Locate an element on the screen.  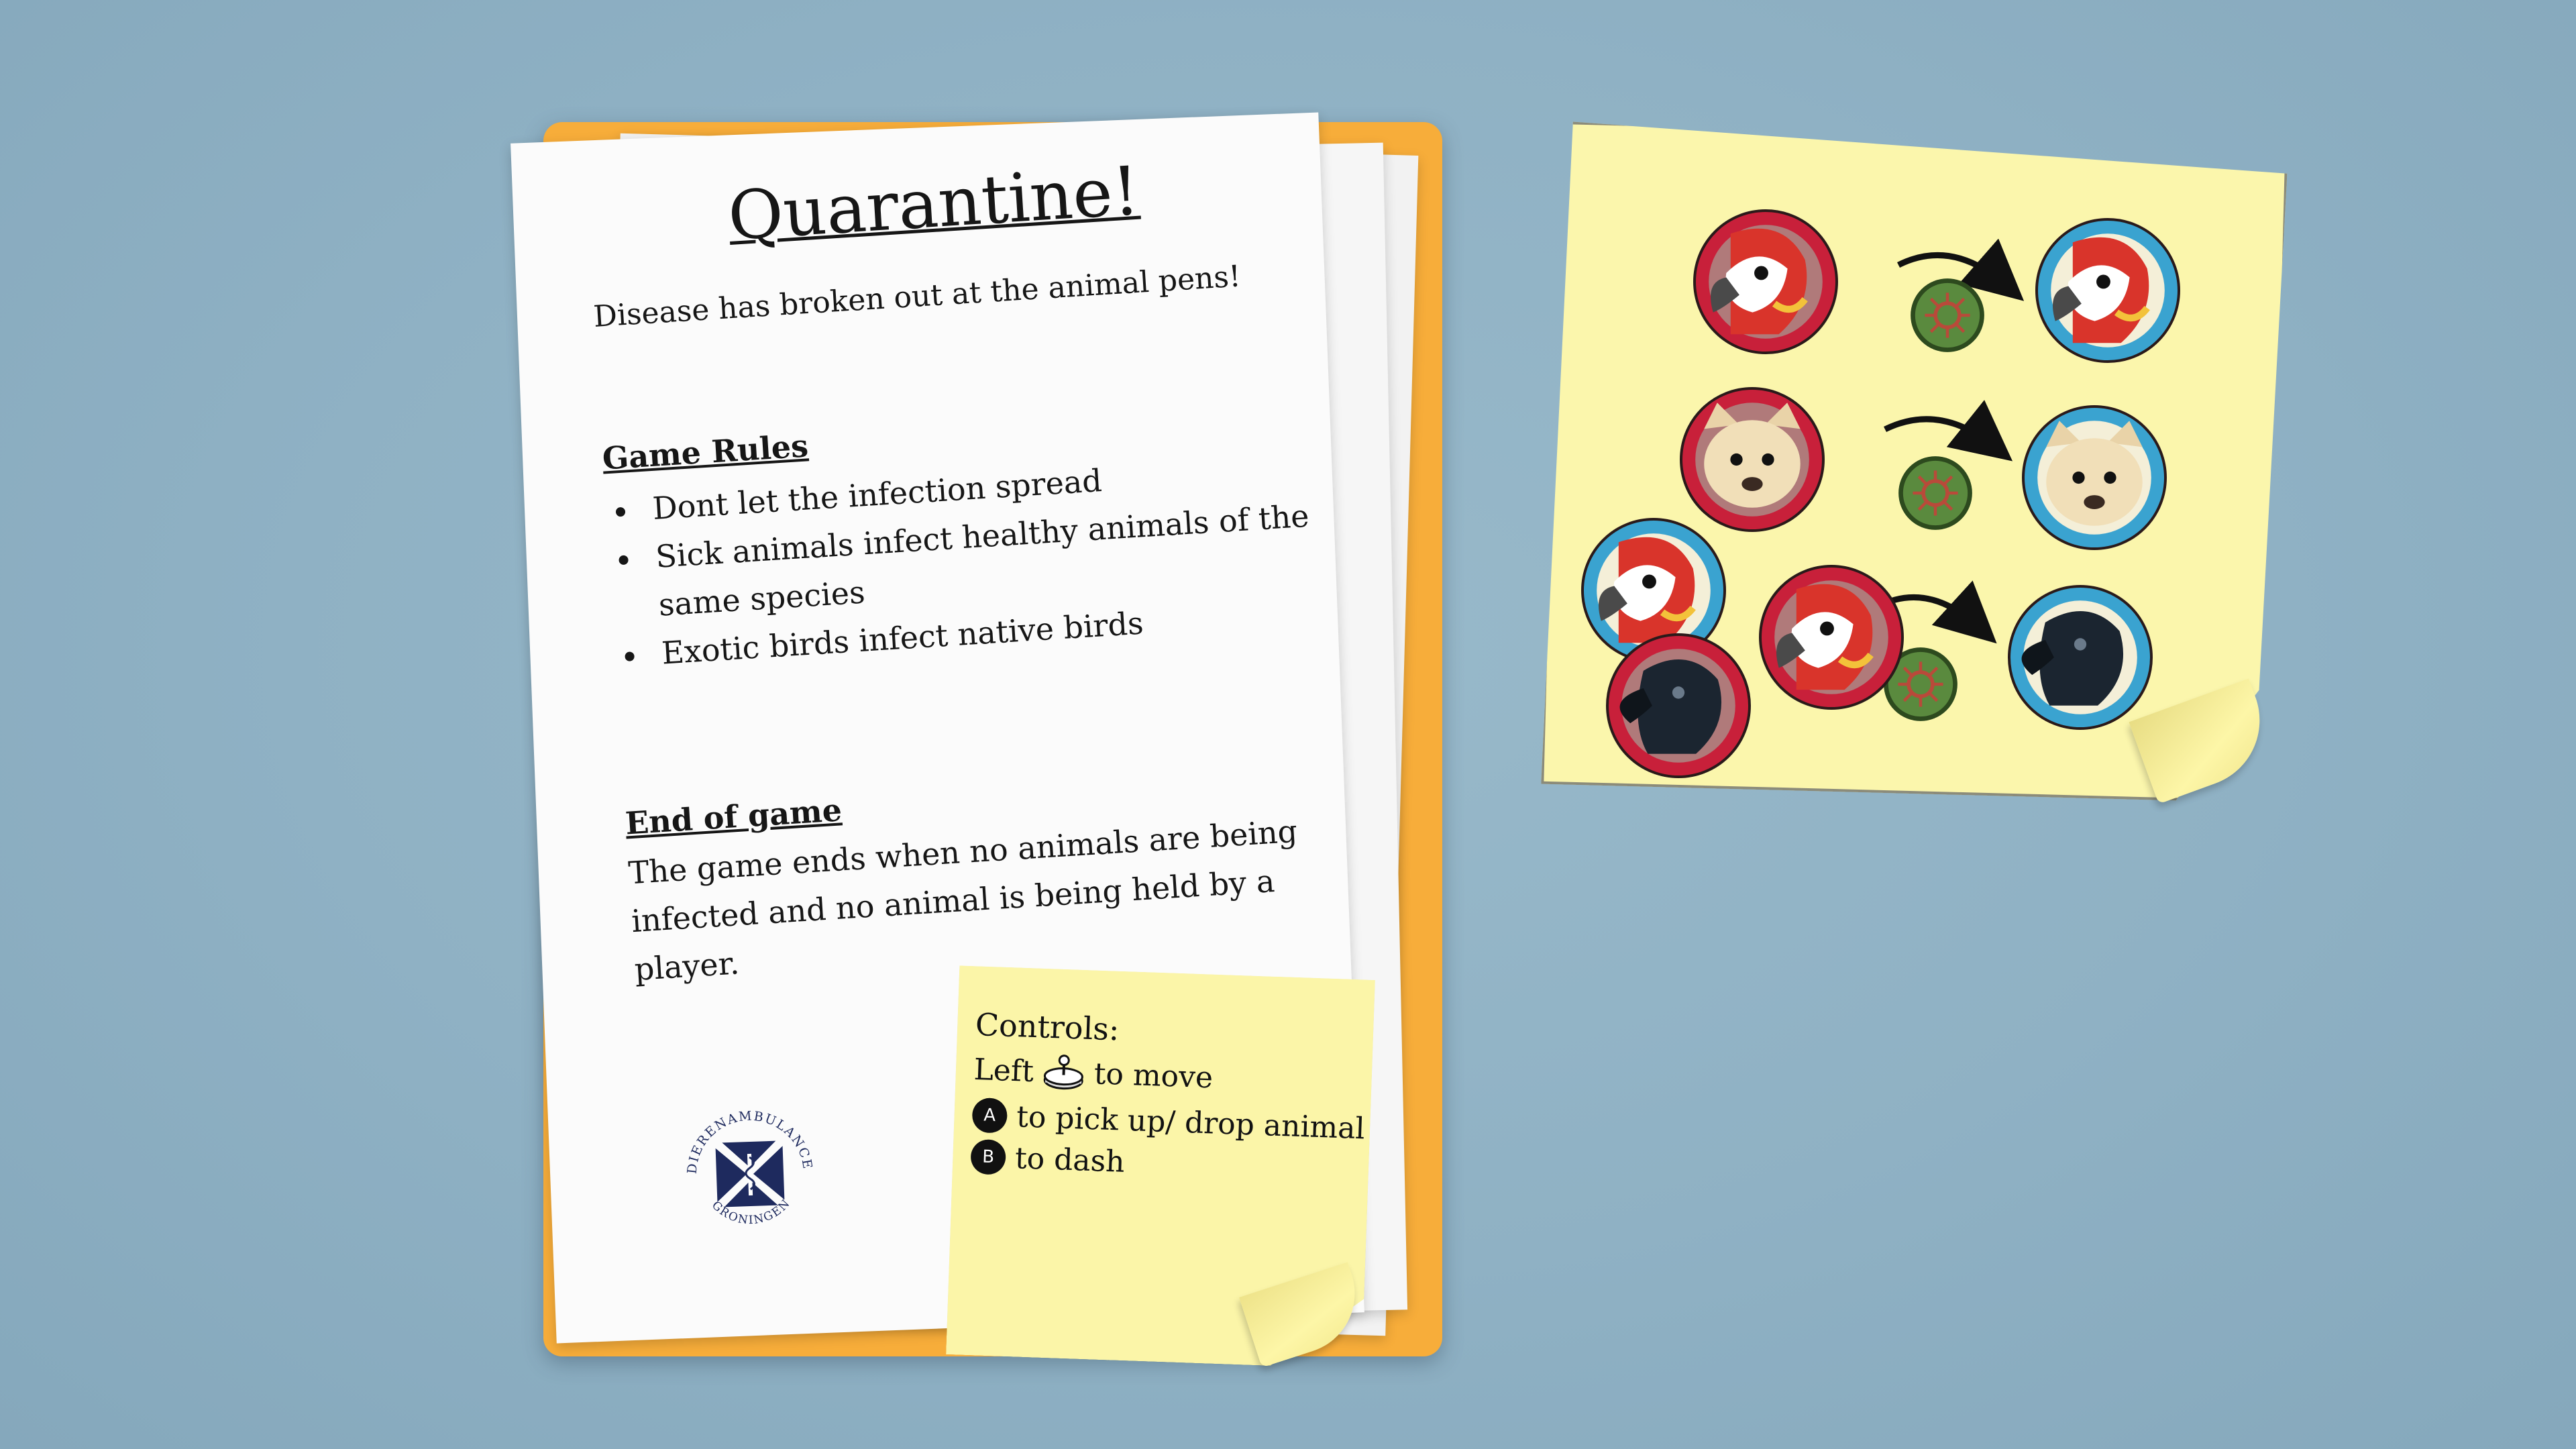
b-button-icon: B is located at coordinates (988, 1156).